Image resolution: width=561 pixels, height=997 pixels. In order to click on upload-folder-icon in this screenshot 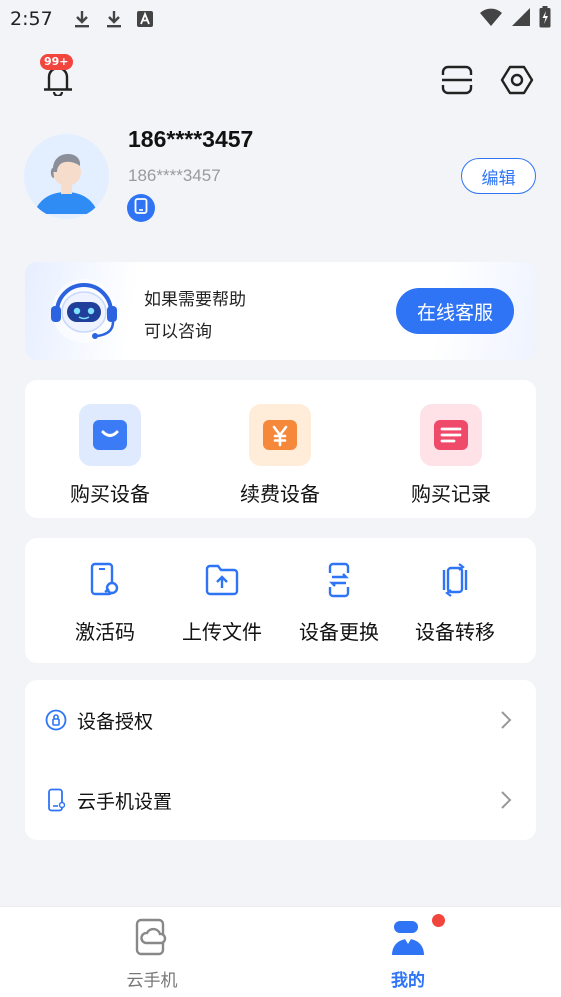, I will do `click(222, 580)`.